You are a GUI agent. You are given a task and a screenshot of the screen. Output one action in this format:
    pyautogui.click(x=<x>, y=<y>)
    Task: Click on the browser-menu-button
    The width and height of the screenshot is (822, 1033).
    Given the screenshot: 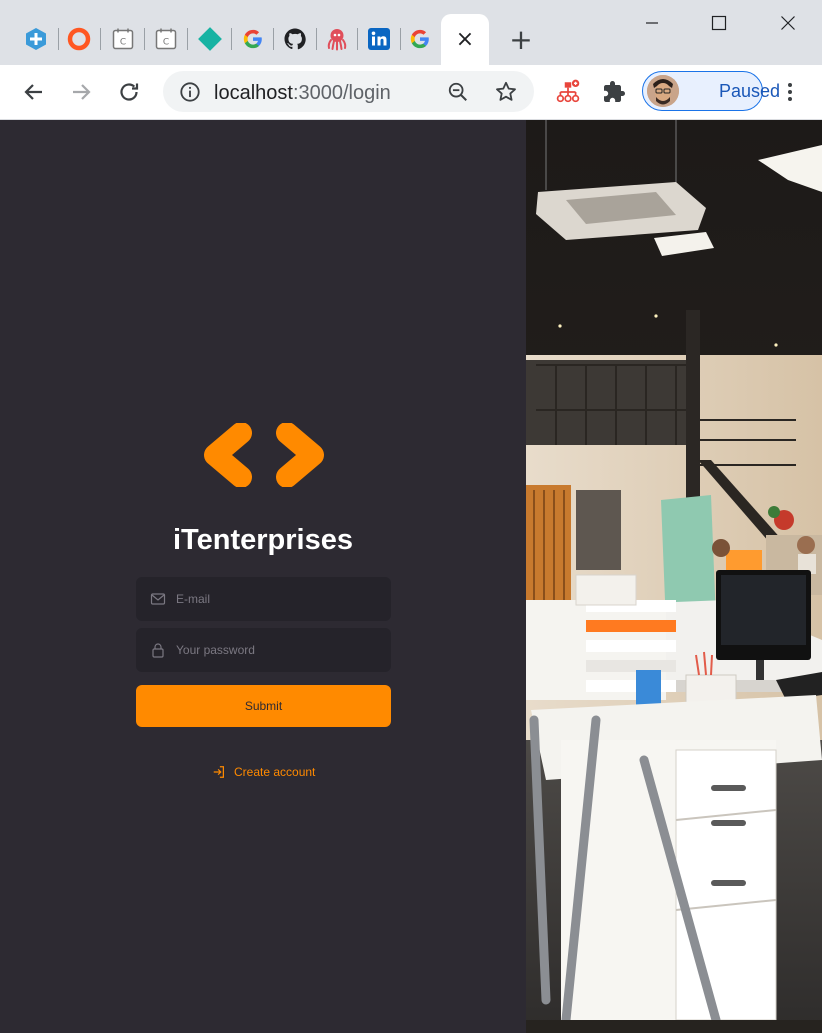 What is the action you would take?
    pyautogui.click(x=790, y=92)
    